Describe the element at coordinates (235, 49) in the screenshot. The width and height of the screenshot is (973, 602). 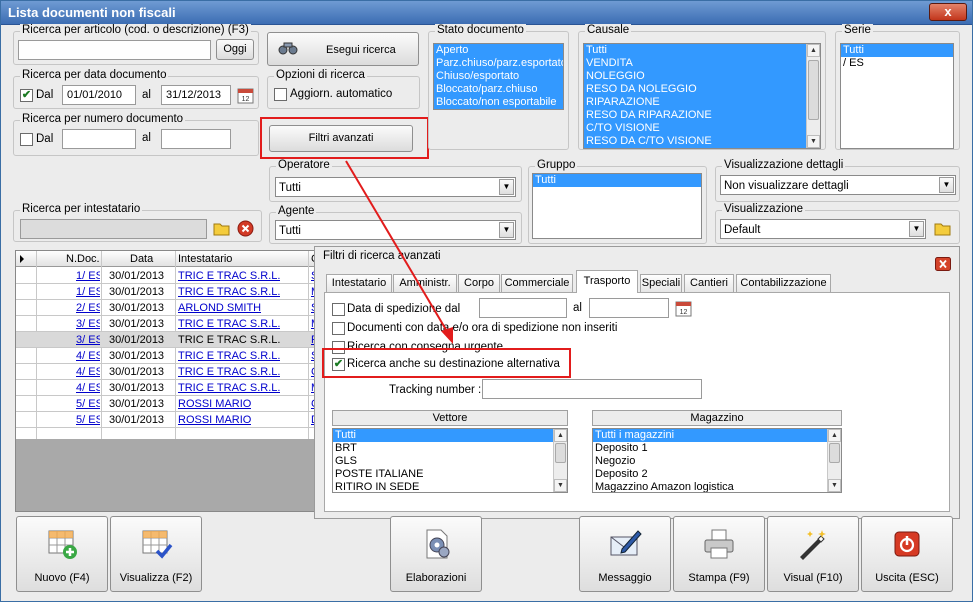
I see `today-button: Oggi` at that location.